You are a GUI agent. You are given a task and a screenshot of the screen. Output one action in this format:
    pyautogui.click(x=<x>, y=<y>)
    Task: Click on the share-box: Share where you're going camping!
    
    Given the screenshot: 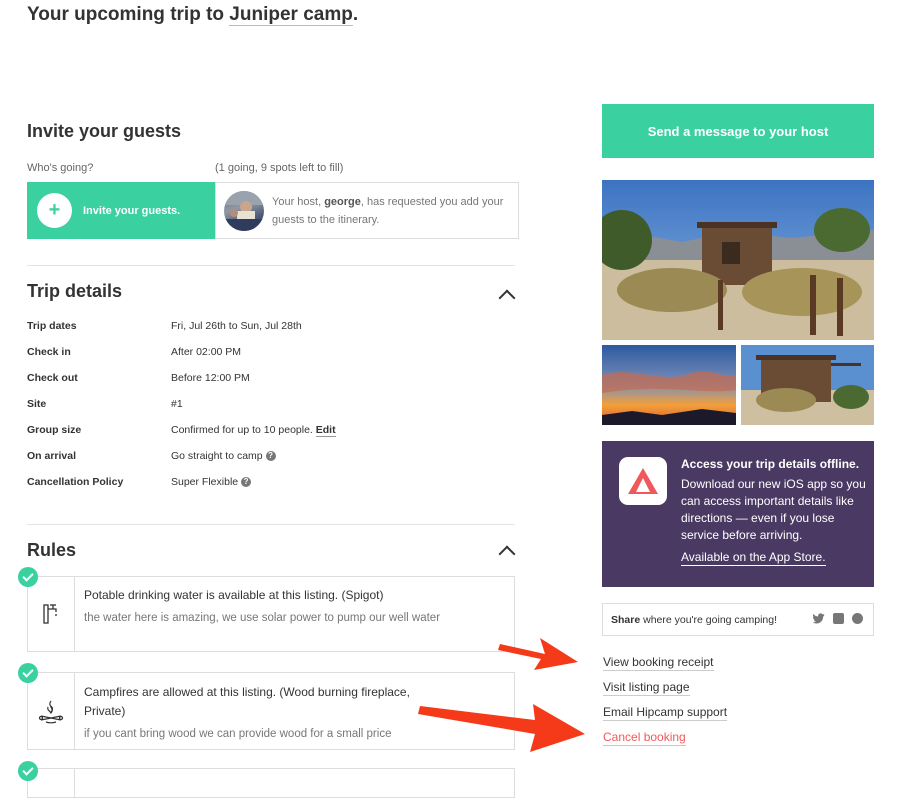 What is the action you would take?
    pyautogui.click(x=738, y=619)
    